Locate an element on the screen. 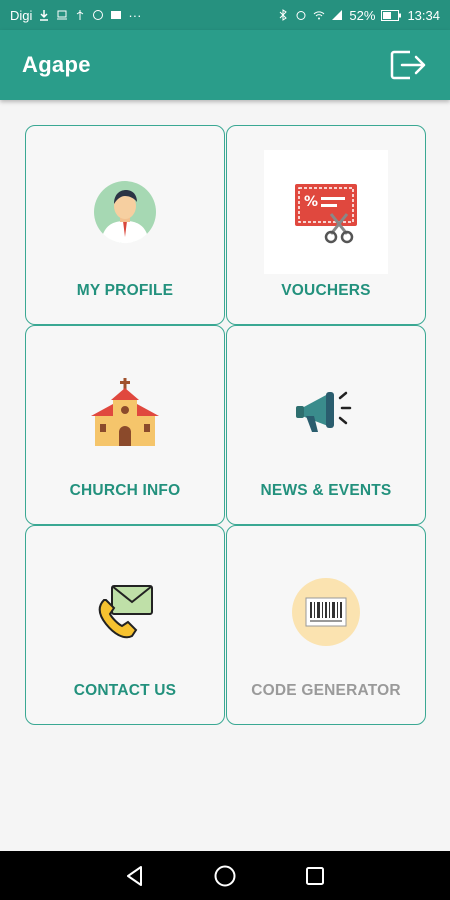  battery-percent: 52% is located at coordinates (362, 15).